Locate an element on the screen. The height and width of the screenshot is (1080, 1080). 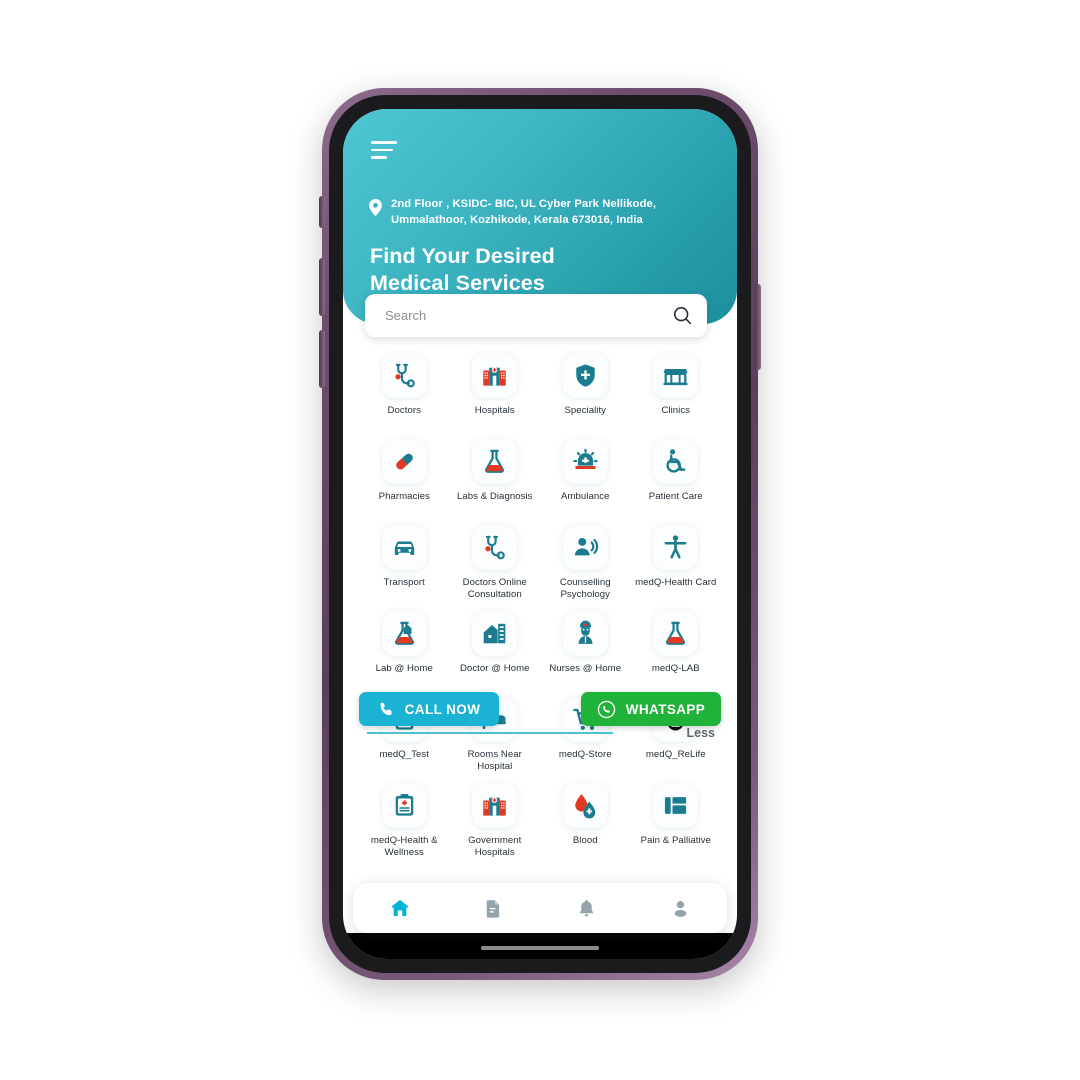
service-tile-label: medQ-Store is located at coordinates (585, 754).